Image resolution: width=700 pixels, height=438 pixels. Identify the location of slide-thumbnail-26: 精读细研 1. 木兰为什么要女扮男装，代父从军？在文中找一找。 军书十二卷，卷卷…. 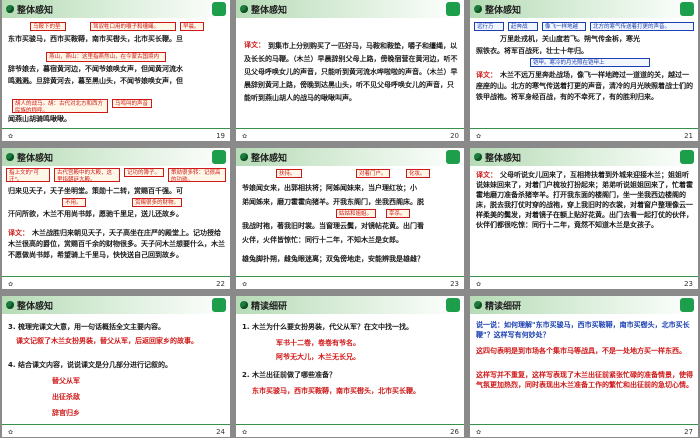
(350, 366).